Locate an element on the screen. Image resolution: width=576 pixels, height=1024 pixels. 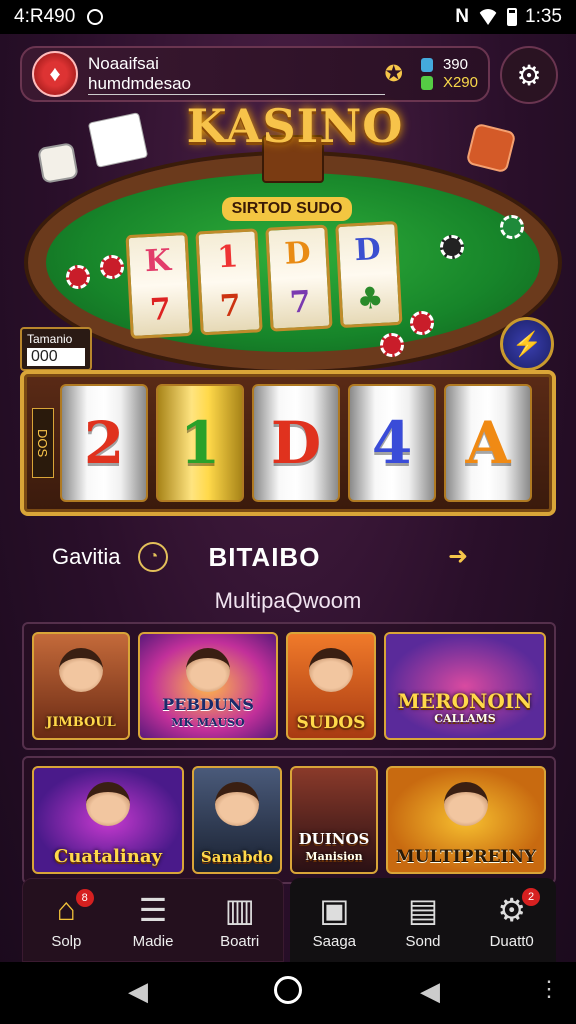
wallet-icon: ▤ is located at coordinates (423, 909).